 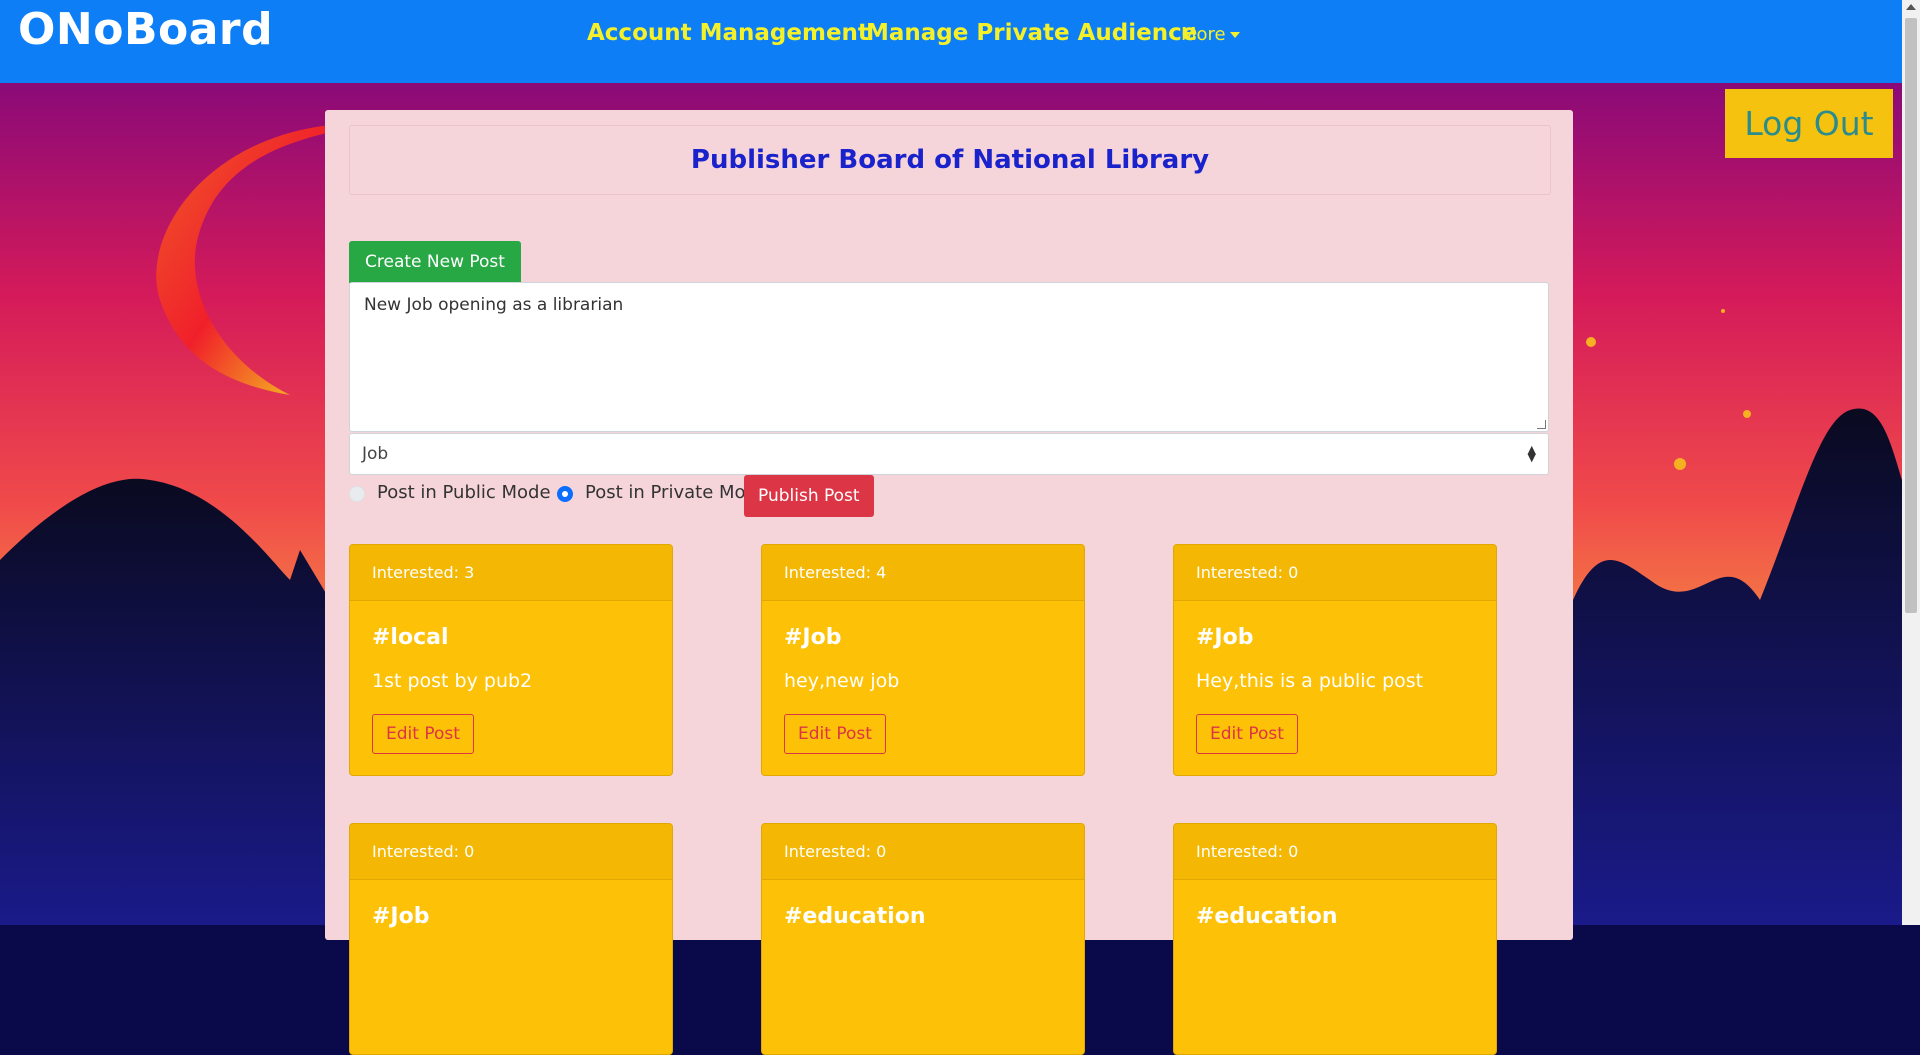 I want to click on card-interested-count: Interested: 3, so click(x=511, y=573).